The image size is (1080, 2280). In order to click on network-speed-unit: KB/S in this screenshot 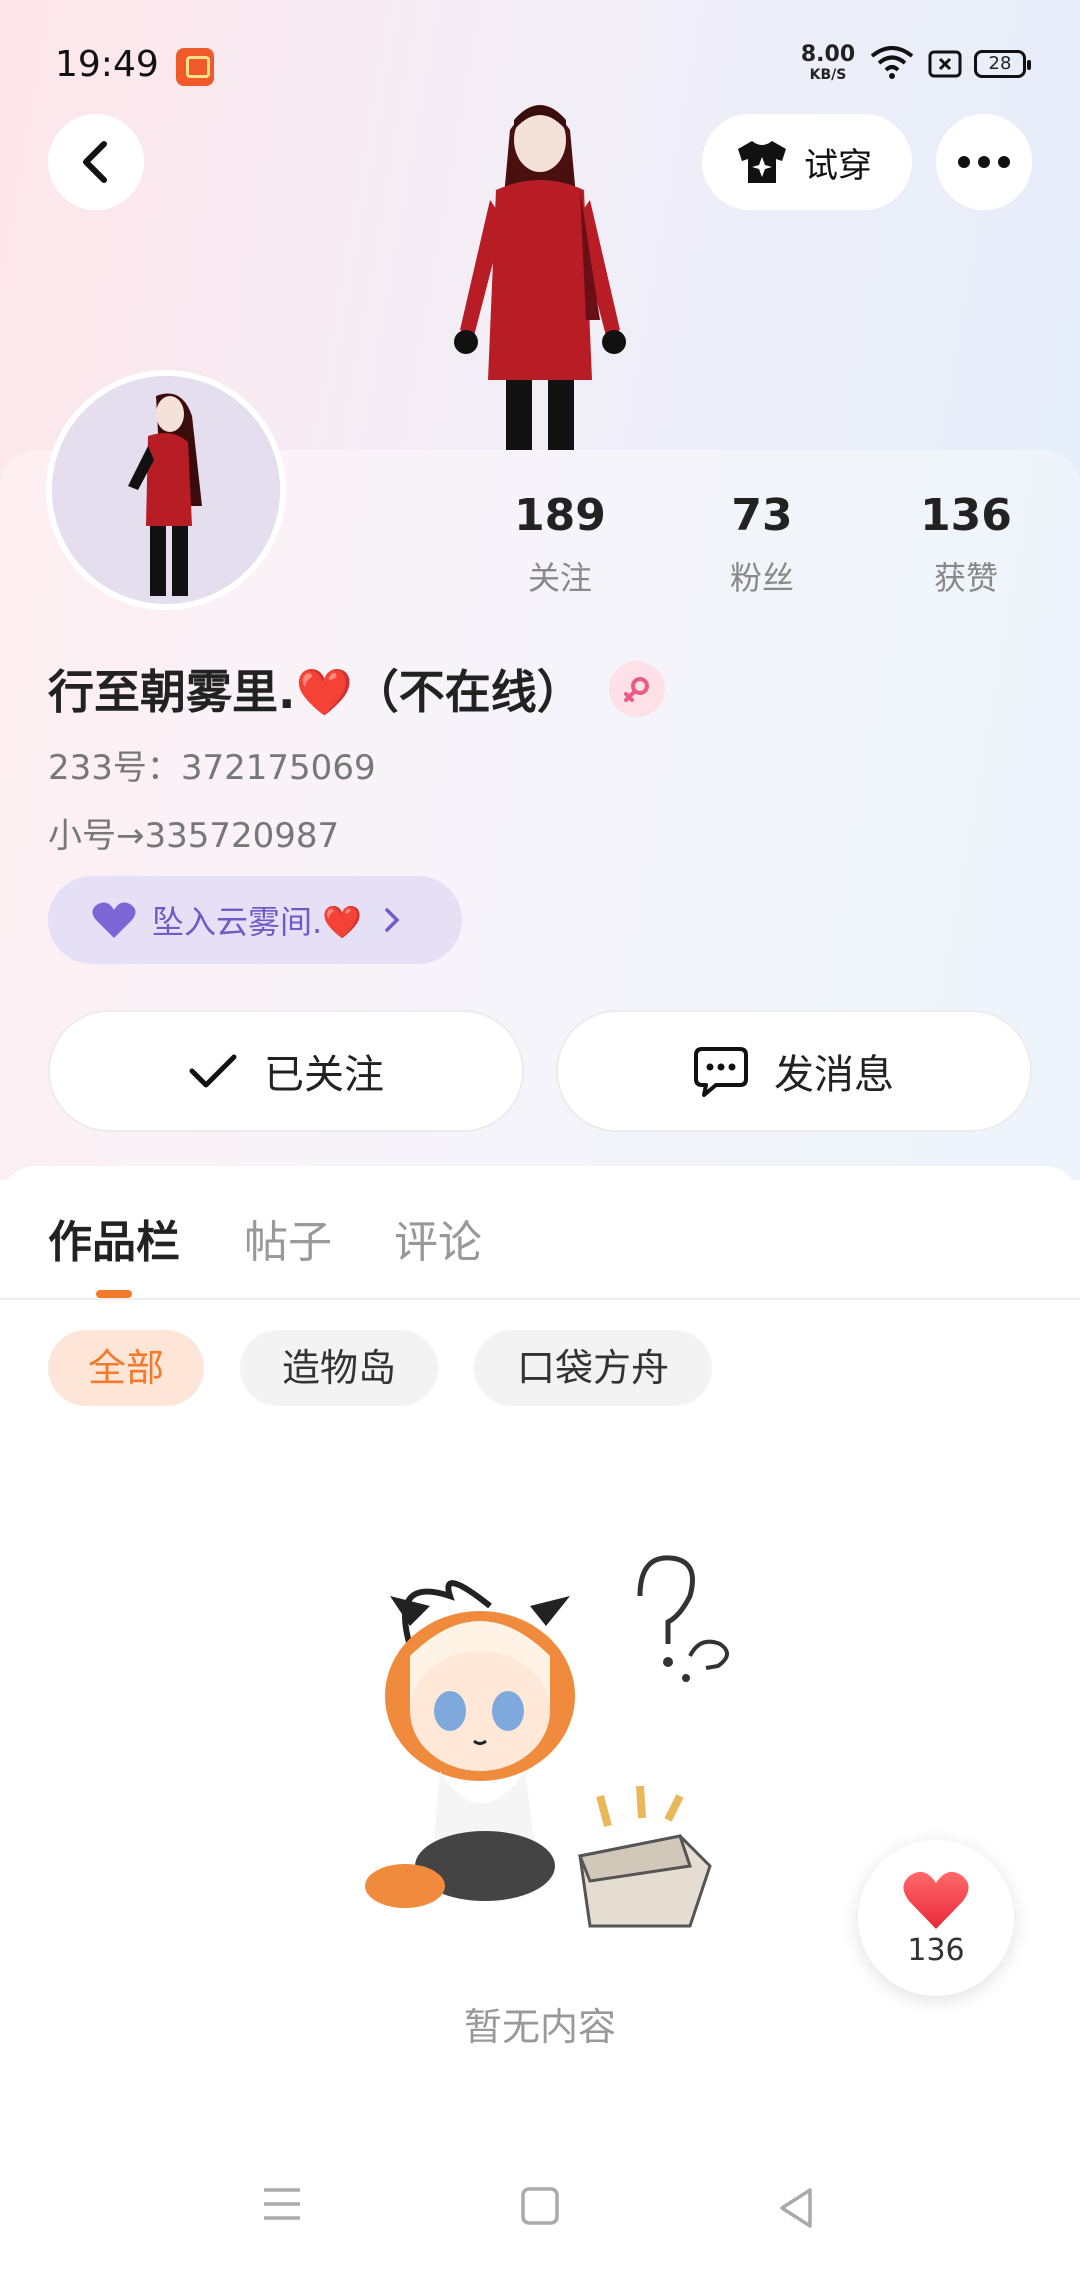, I will do `click(828, 75)`.